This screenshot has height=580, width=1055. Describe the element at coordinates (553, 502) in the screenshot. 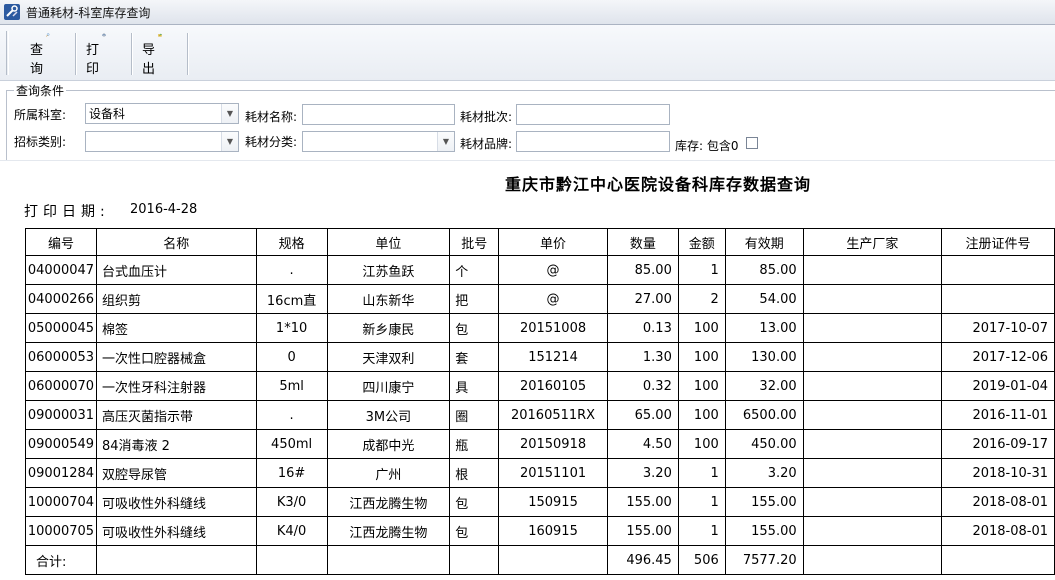

I see `table-cell: 150915` at that location.